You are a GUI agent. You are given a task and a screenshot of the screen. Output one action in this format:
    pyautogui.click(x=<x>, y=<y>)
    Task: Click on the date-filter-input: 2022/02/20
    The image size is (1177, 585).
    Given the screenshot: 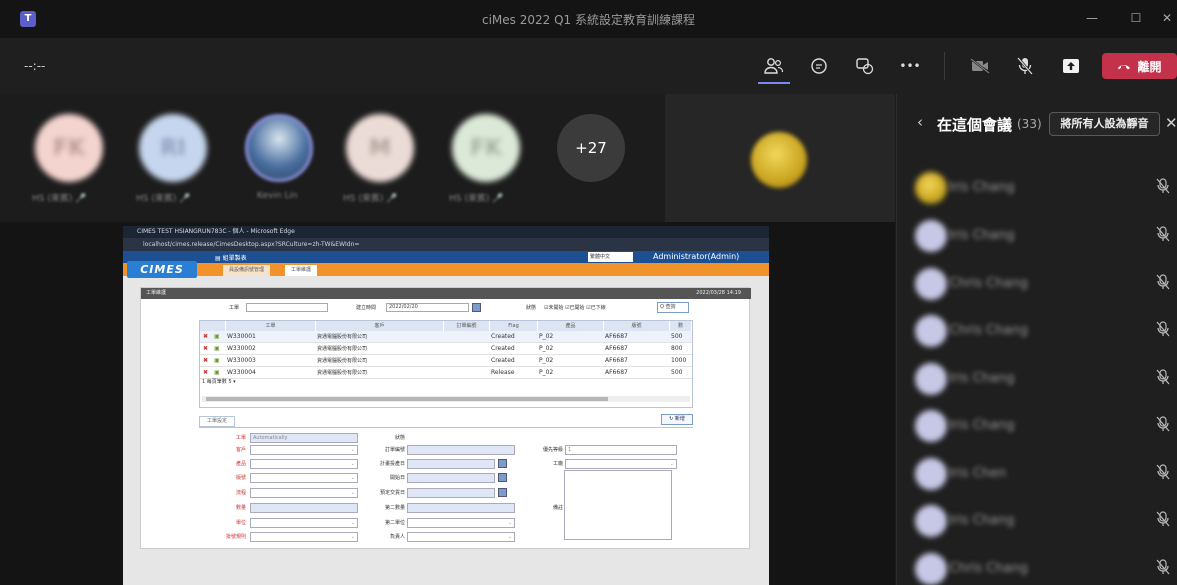 What is the action you would take?
    pyautogui.click(x=427, y=307)
    